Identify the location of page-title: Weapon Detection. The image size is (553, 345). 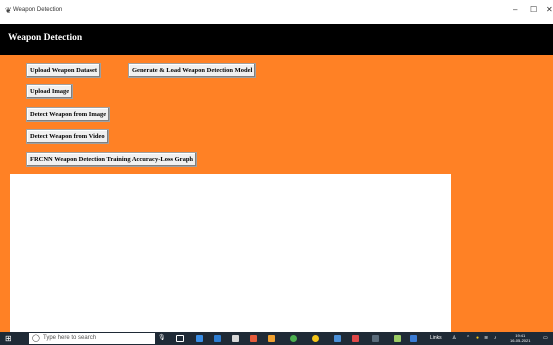
(45, 38).